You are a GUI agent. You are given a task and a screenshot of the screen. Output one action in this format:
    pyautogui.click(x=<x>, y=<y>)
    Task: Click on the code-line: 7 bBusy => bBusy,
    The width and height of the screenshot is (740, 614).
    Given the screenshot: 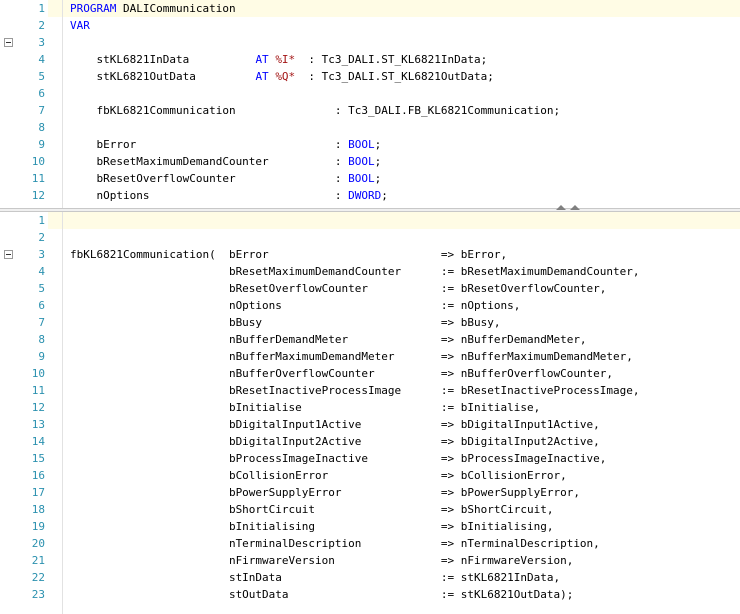 What is the action you would take?
    pyautogui.click(x=370, y=322)
    